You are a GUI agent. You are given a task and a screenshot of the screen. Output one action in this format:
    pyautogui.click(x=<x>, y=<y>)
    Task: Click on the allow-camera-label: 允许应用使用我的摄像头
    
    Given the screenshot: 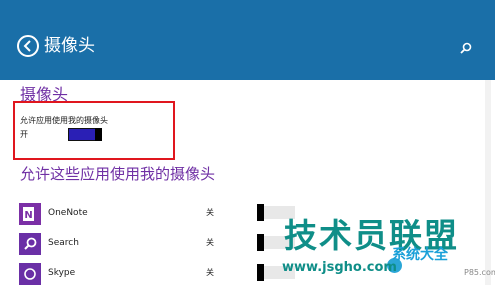 What is the action you would take?
    pyautogui.click(x=64, y=120)
    